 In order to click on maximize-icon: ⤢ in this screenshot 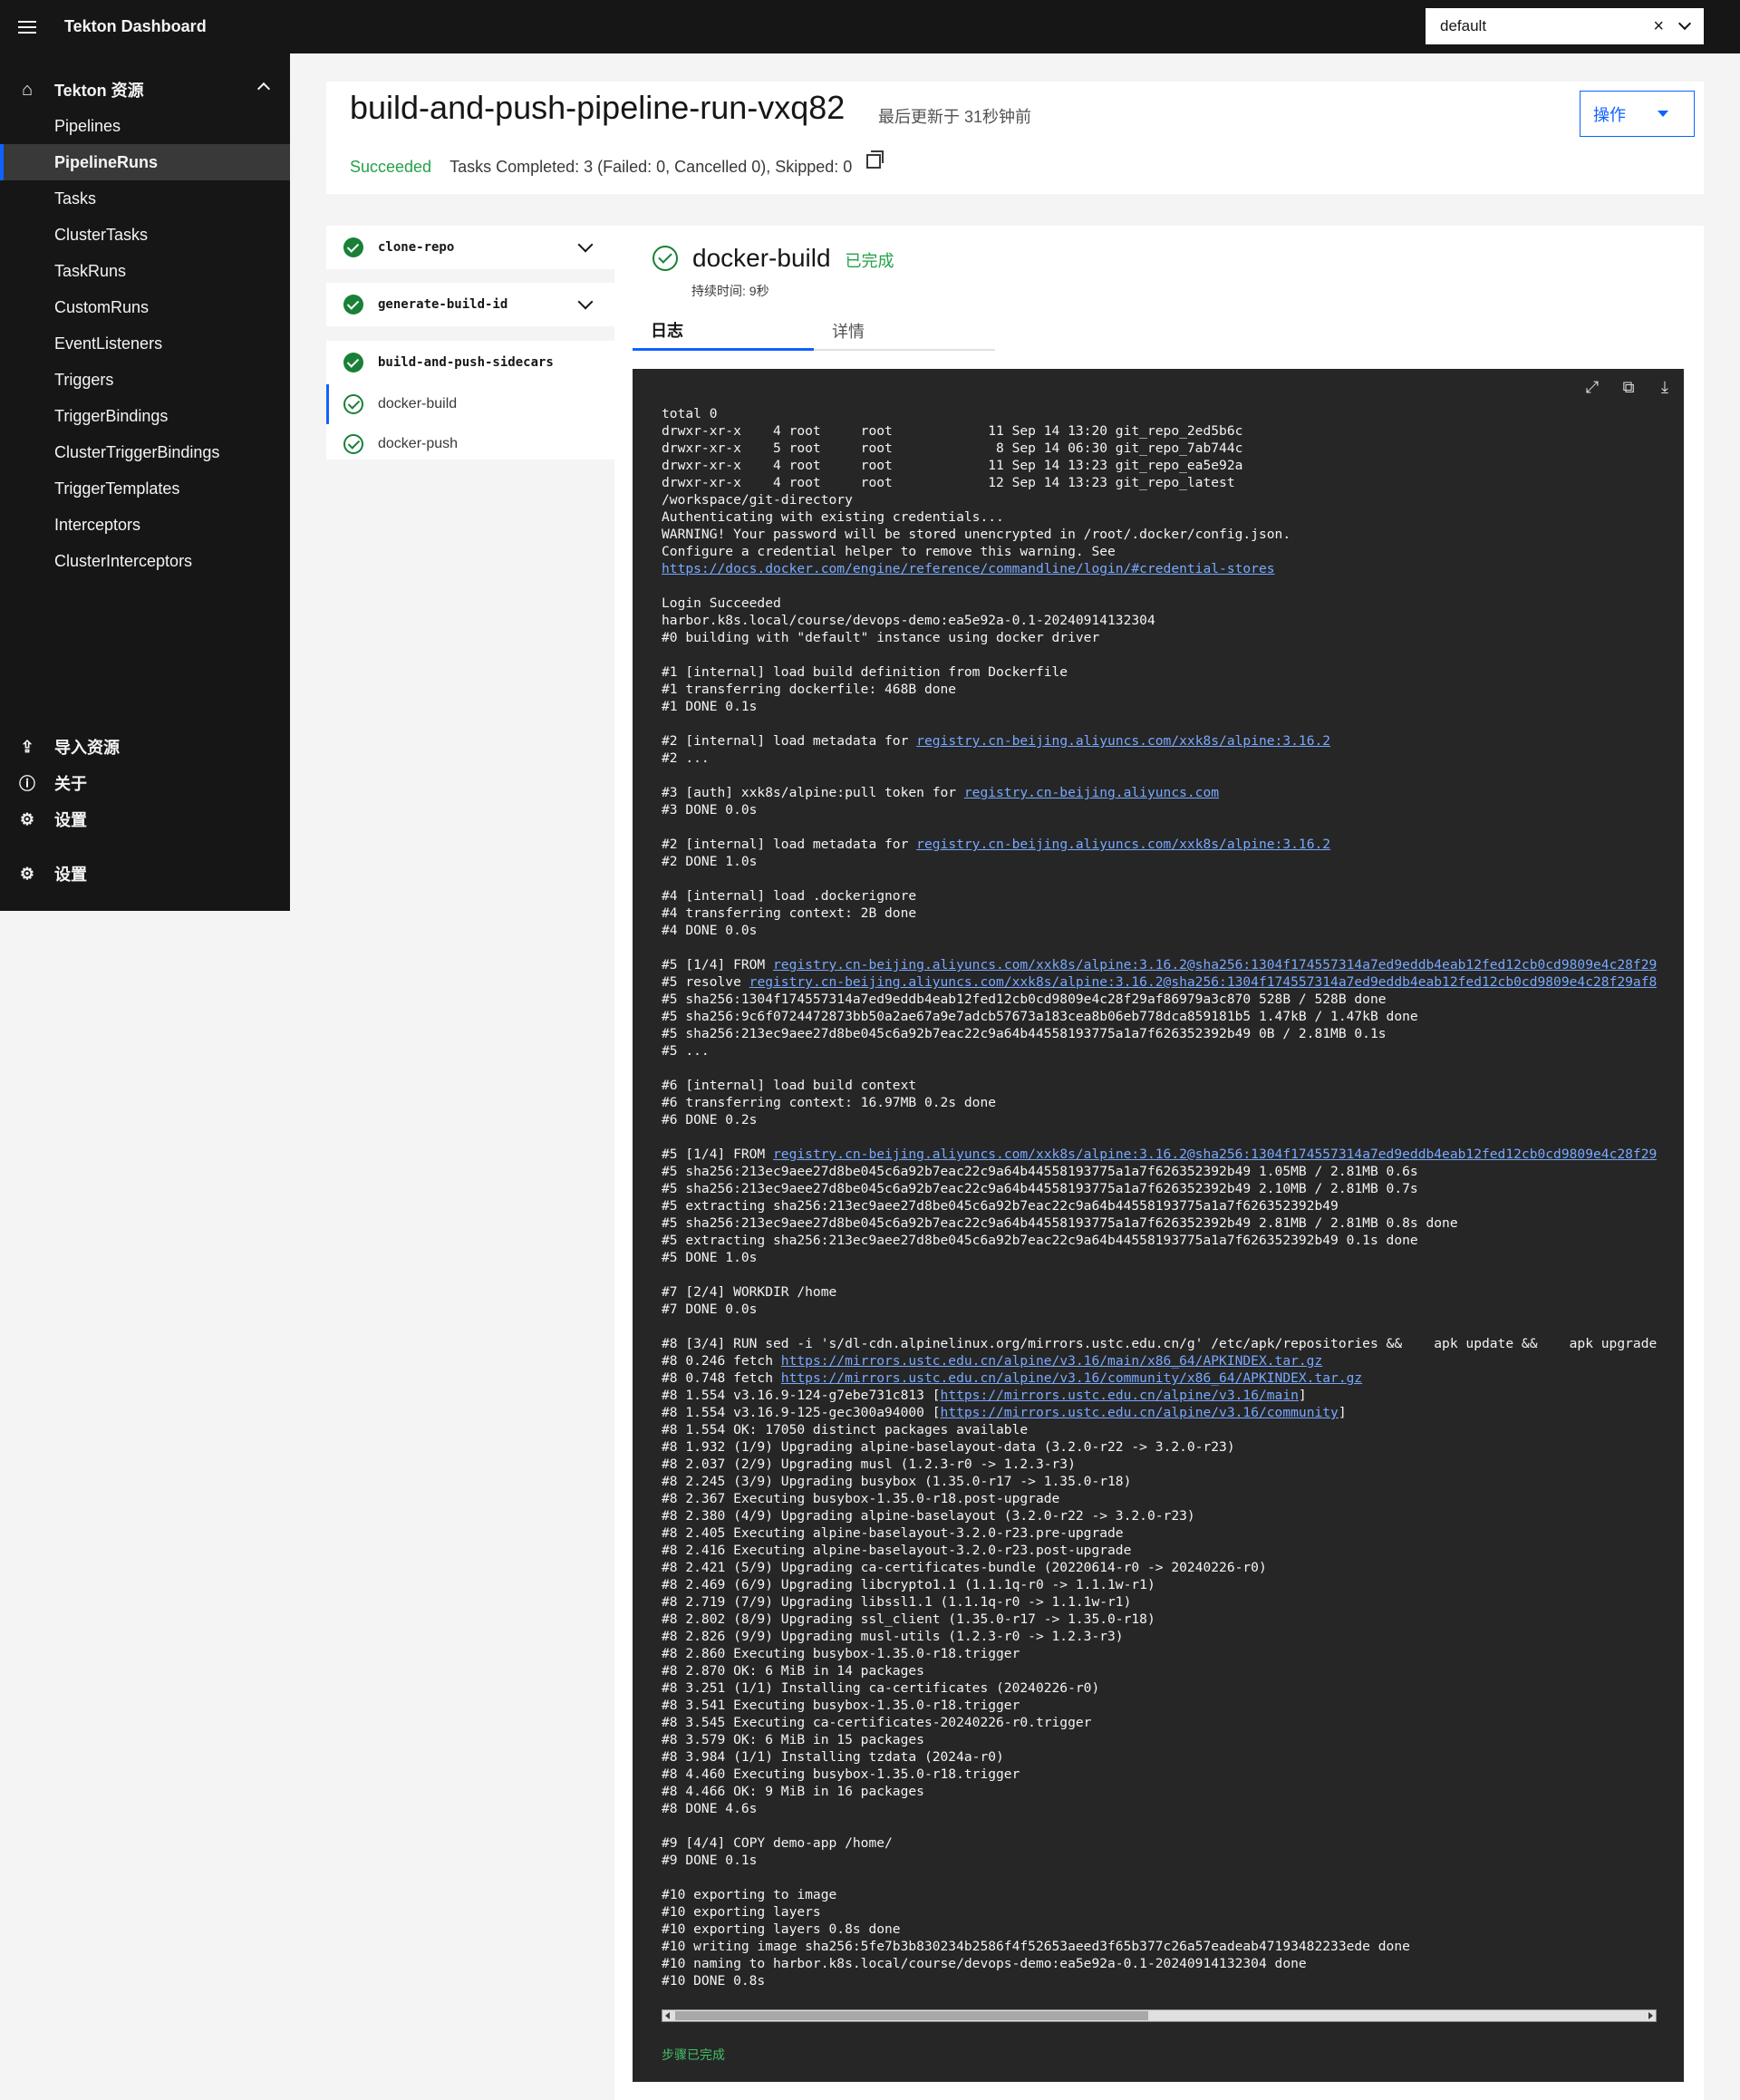, I will do `click(1592, 387)`.